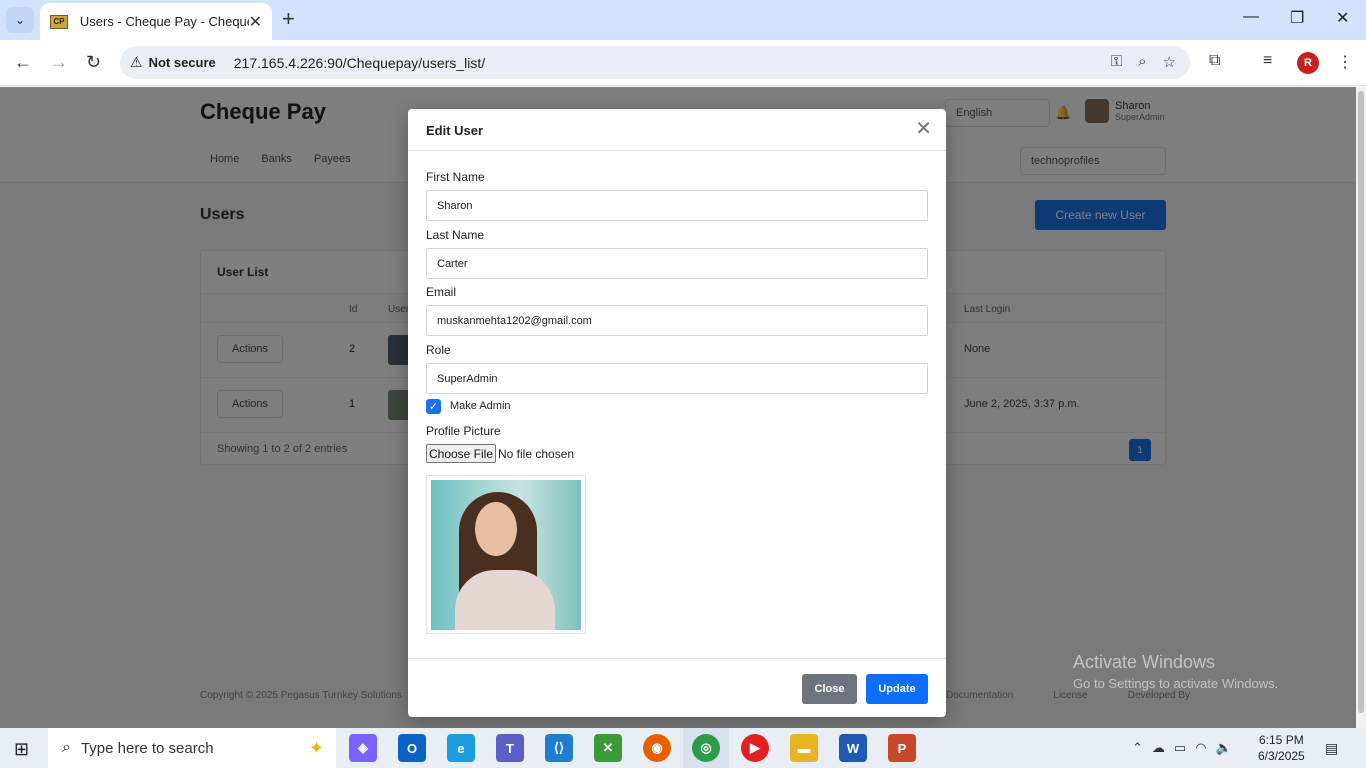  What do you see at coordinates (1142, 62) in the screenshot?
I see `zoom-icon: ⌕` at bounding box center [1142, 62].